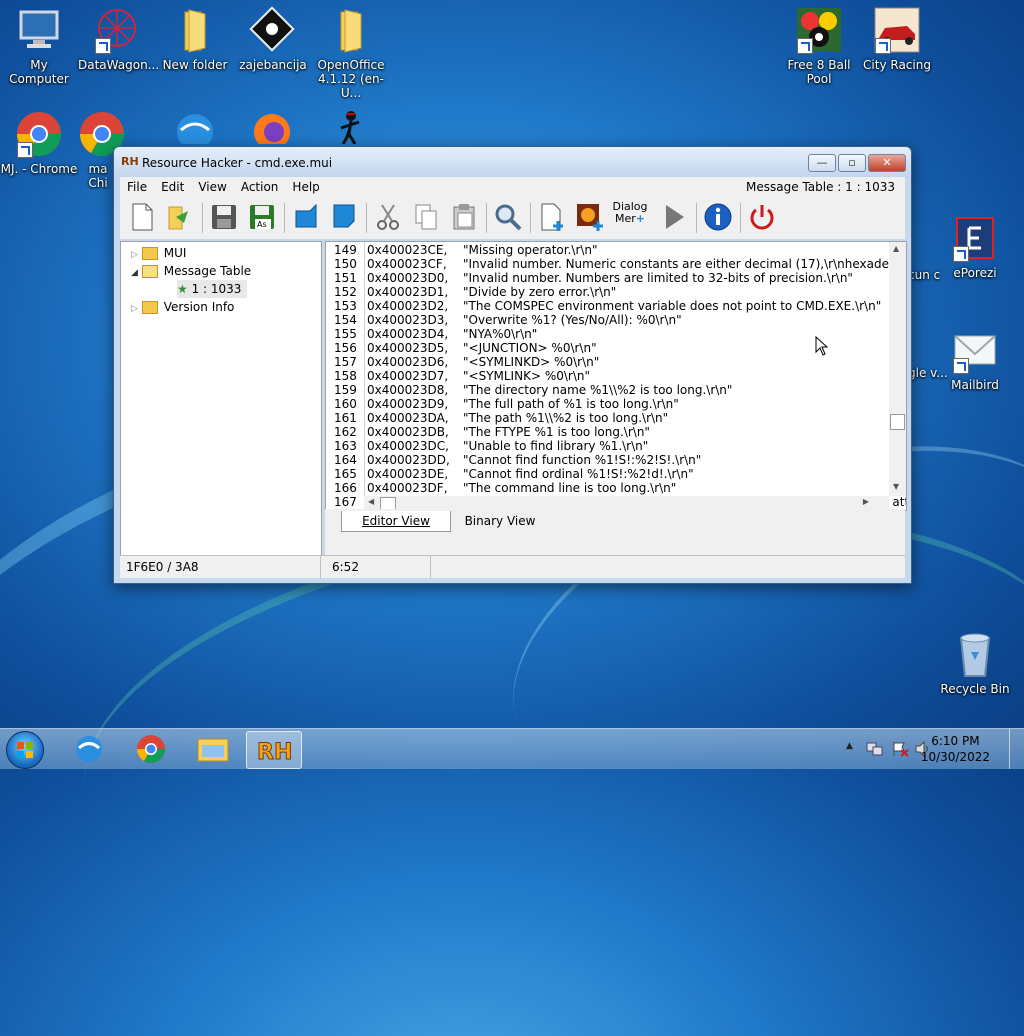 The width and height of the screenshot is (1024, 1036). Describe the element at coordinates (388, 217) in the screenshot. I see `cut-icon` at that location.